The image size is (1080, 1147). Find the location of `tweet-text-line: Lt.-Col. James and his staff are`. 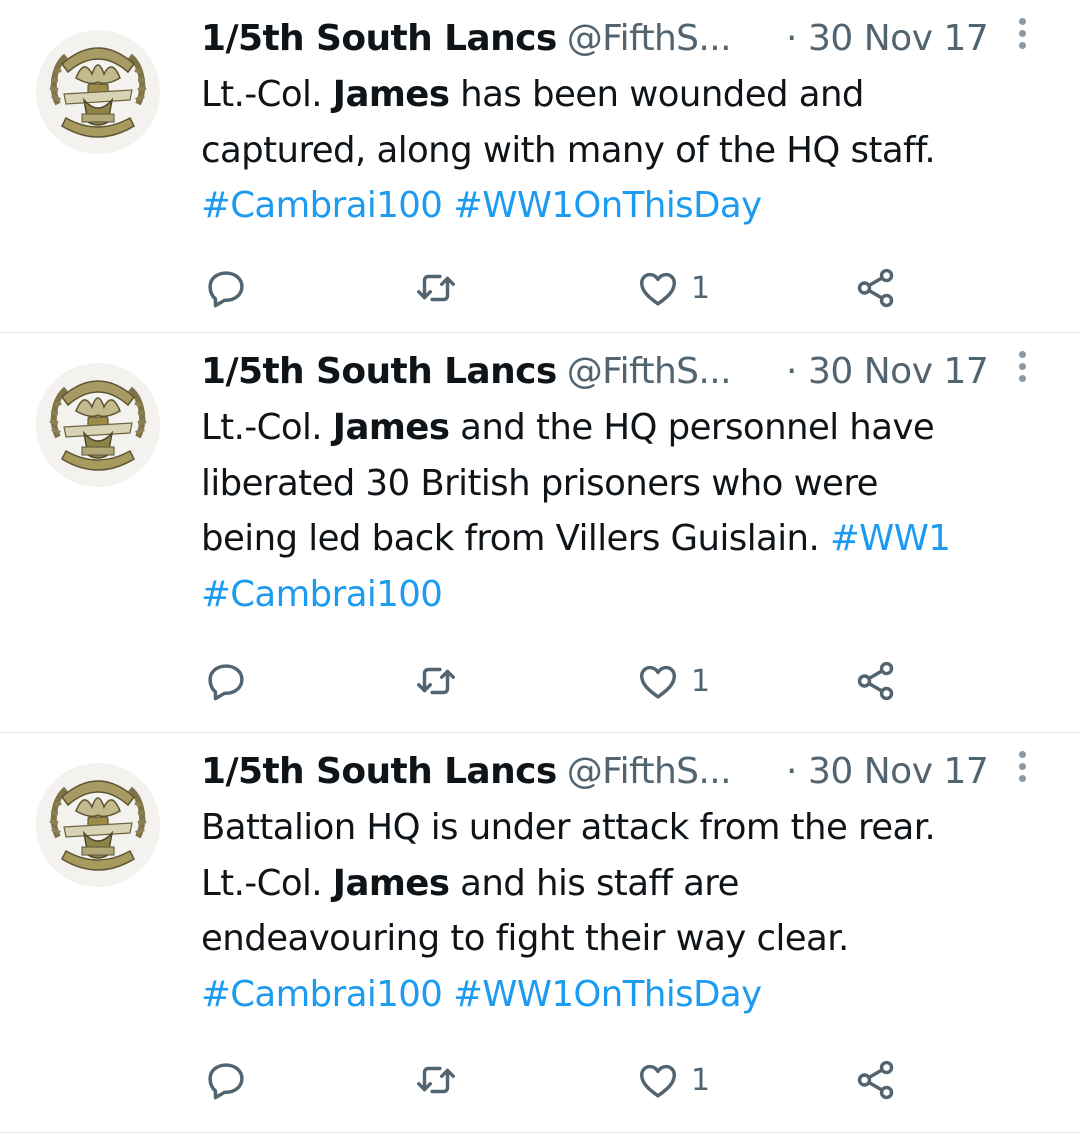

tweet-text-line: Lt.-Col. James and his staff are is located at coordinates (631, 884).